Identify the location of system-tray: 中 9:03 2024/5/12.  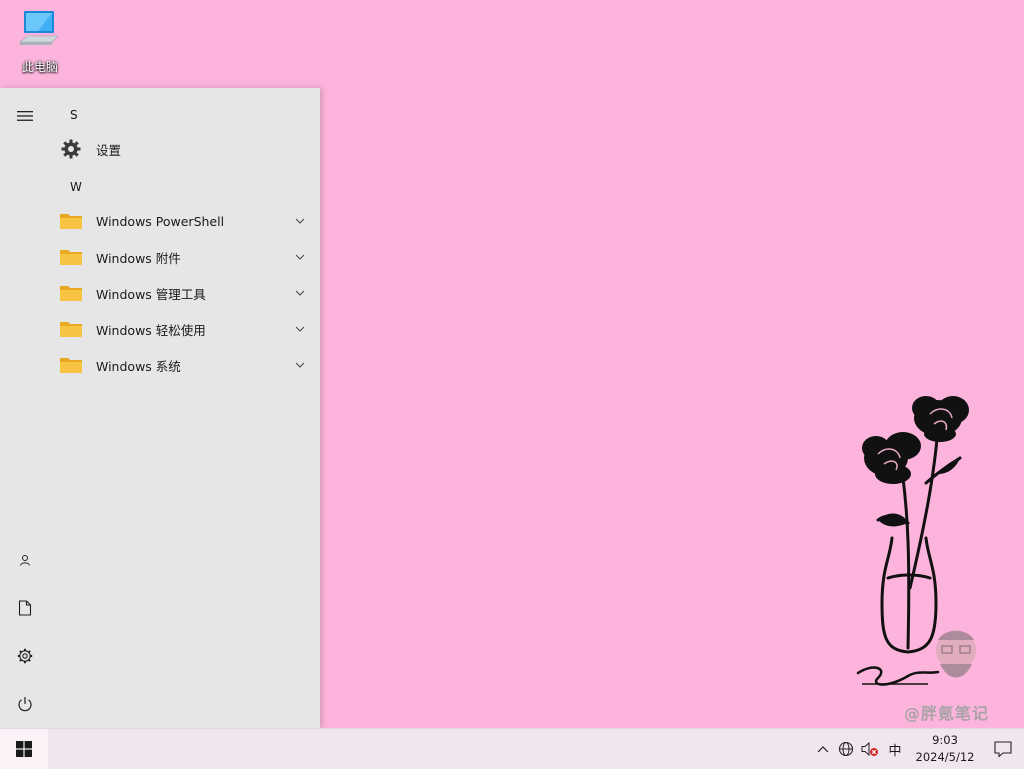
(918, 749).